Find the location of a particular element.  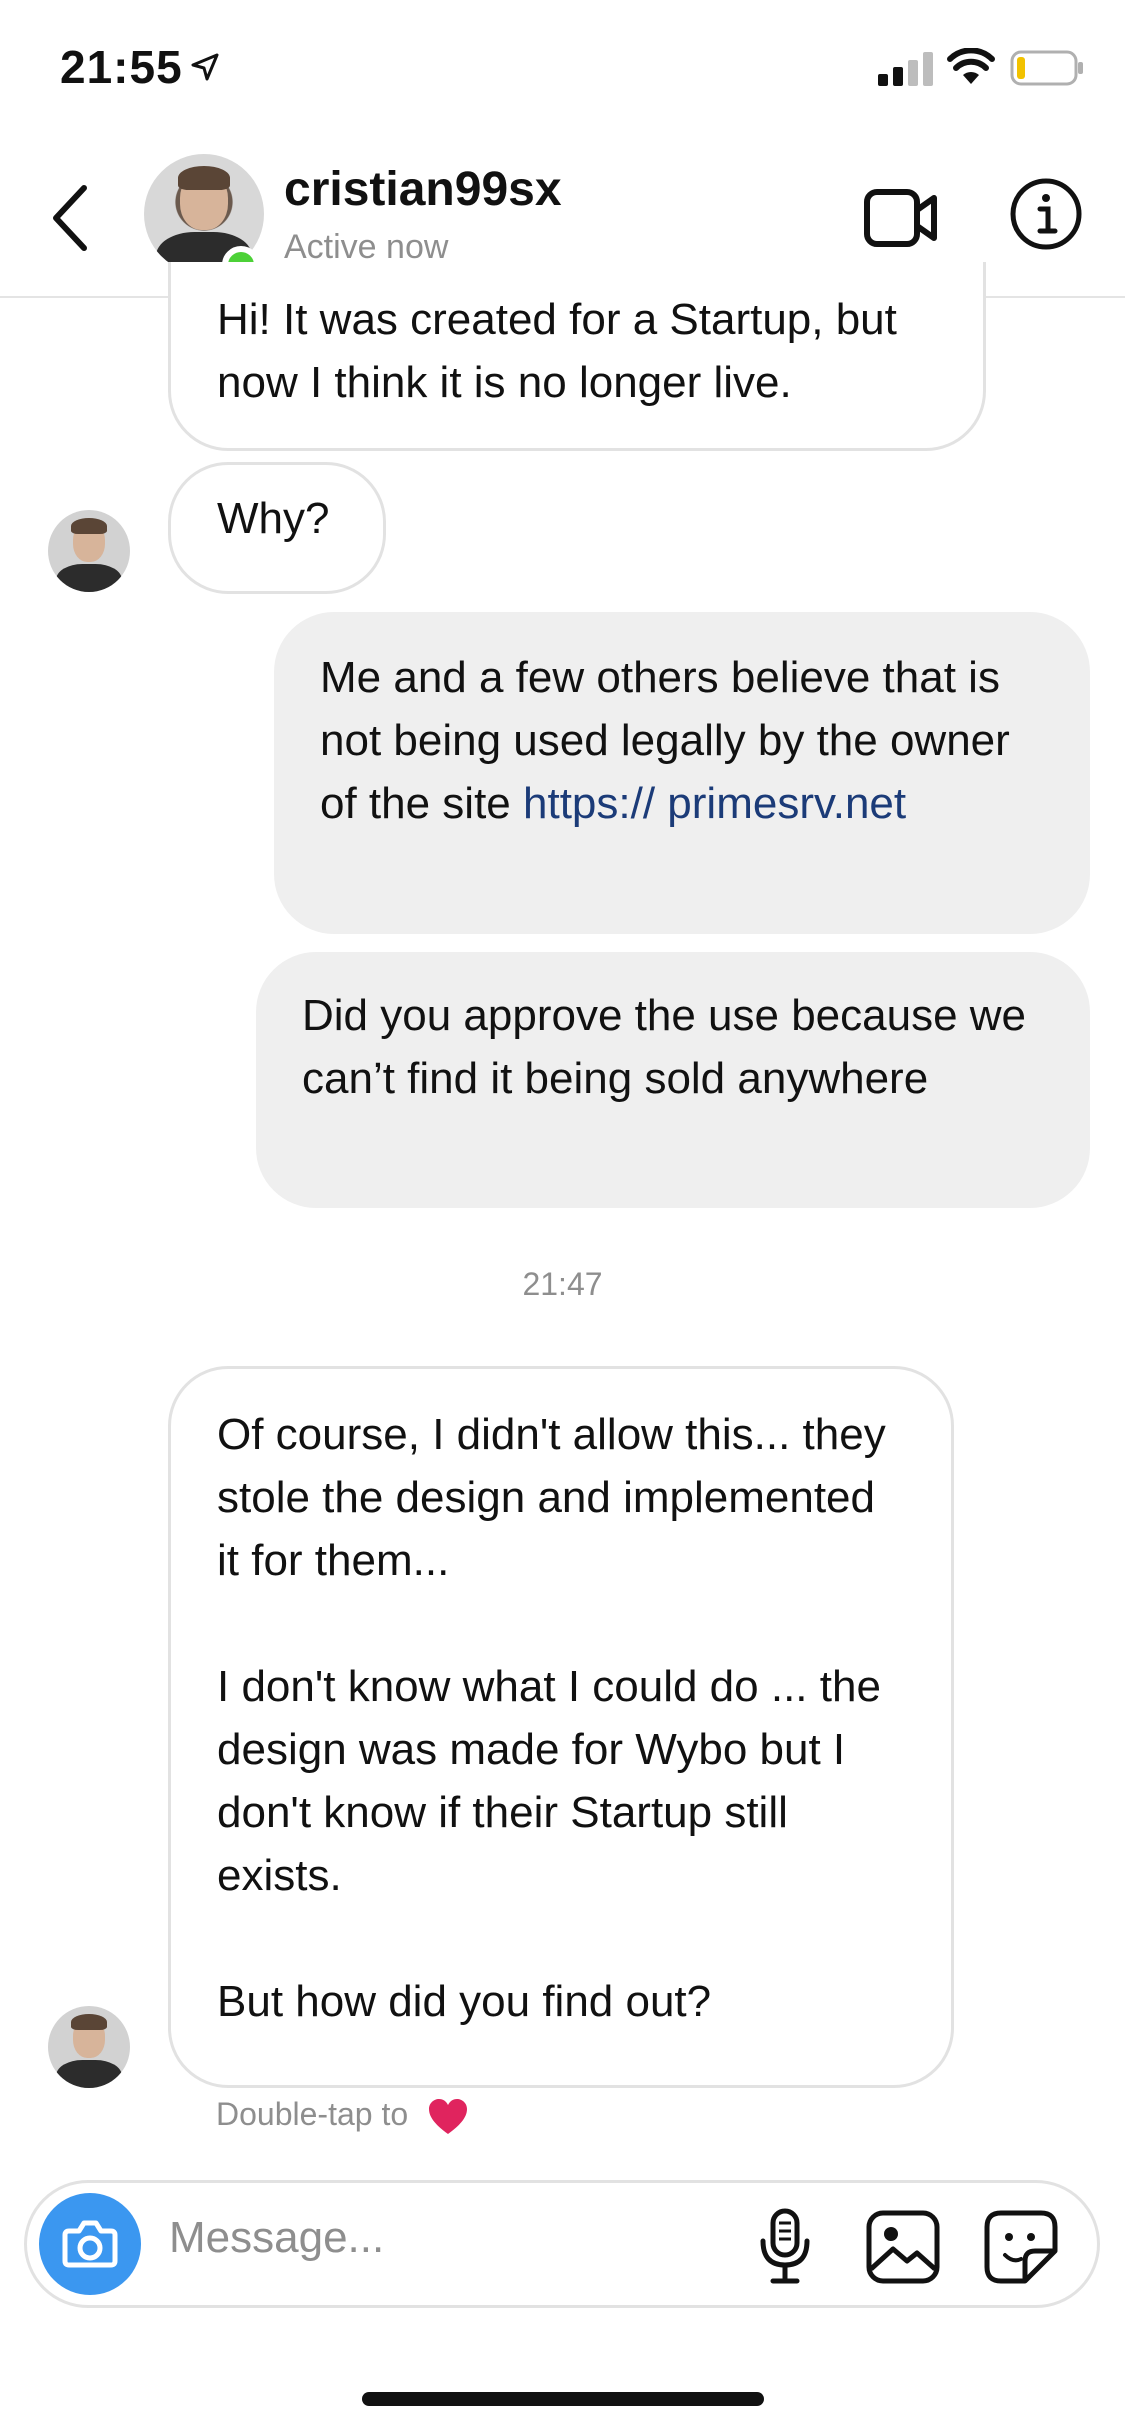

microphone-icon is located at coordinates (785, 2247).